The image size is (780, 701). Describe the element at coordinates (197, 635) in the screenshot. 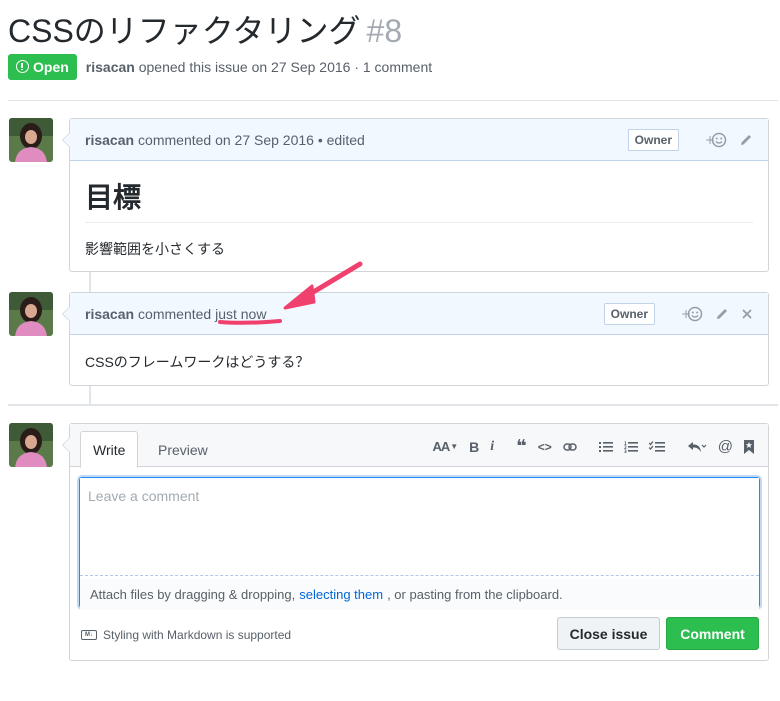

I see `markdown-hint-link: Styling with Markdown is supported` at that location.